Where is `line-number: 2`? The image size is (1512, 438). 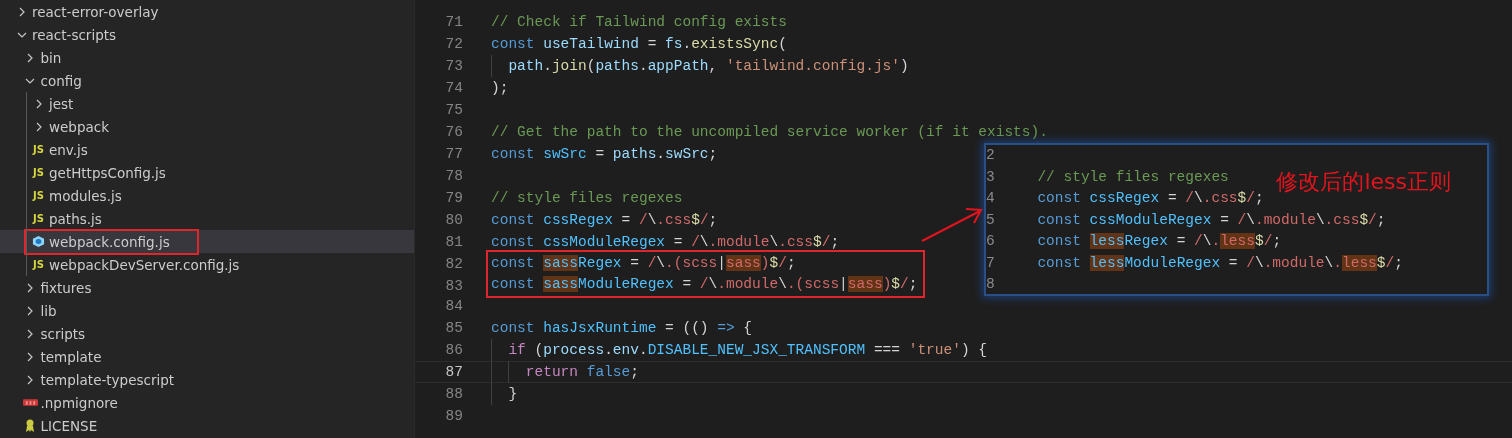 line-number: 2 is located at coordinates (991, 155).